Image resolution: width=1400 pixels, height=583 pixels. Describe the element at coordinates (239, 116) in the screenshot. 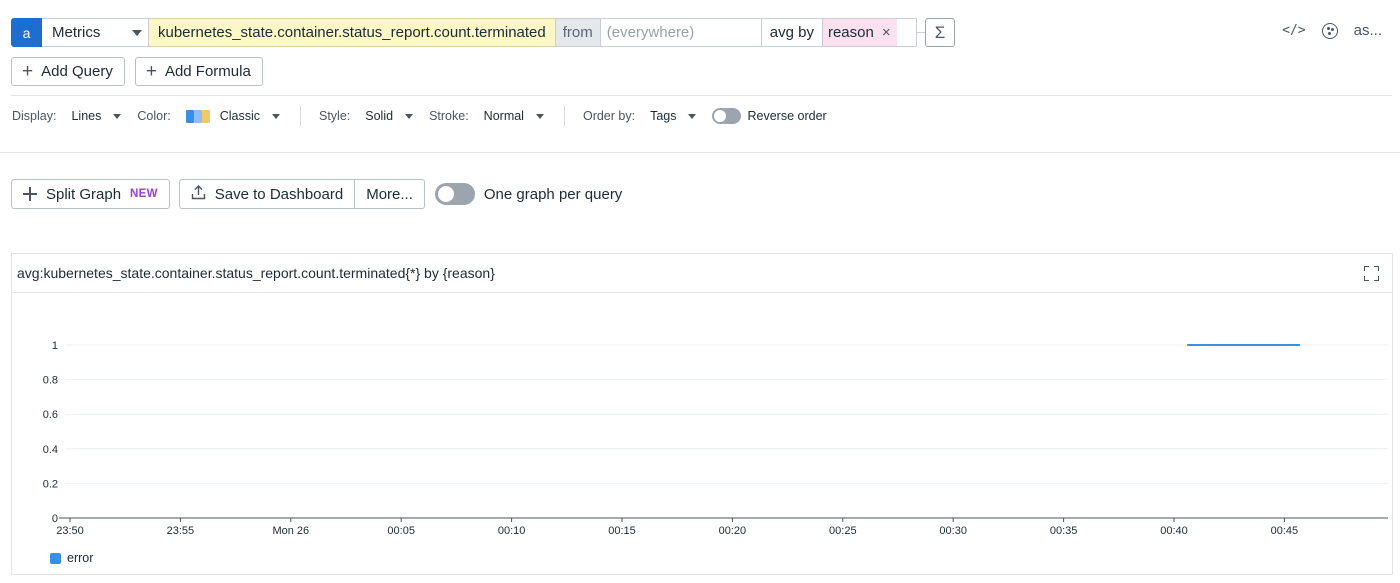

I see `color-value: Classic` at that location.